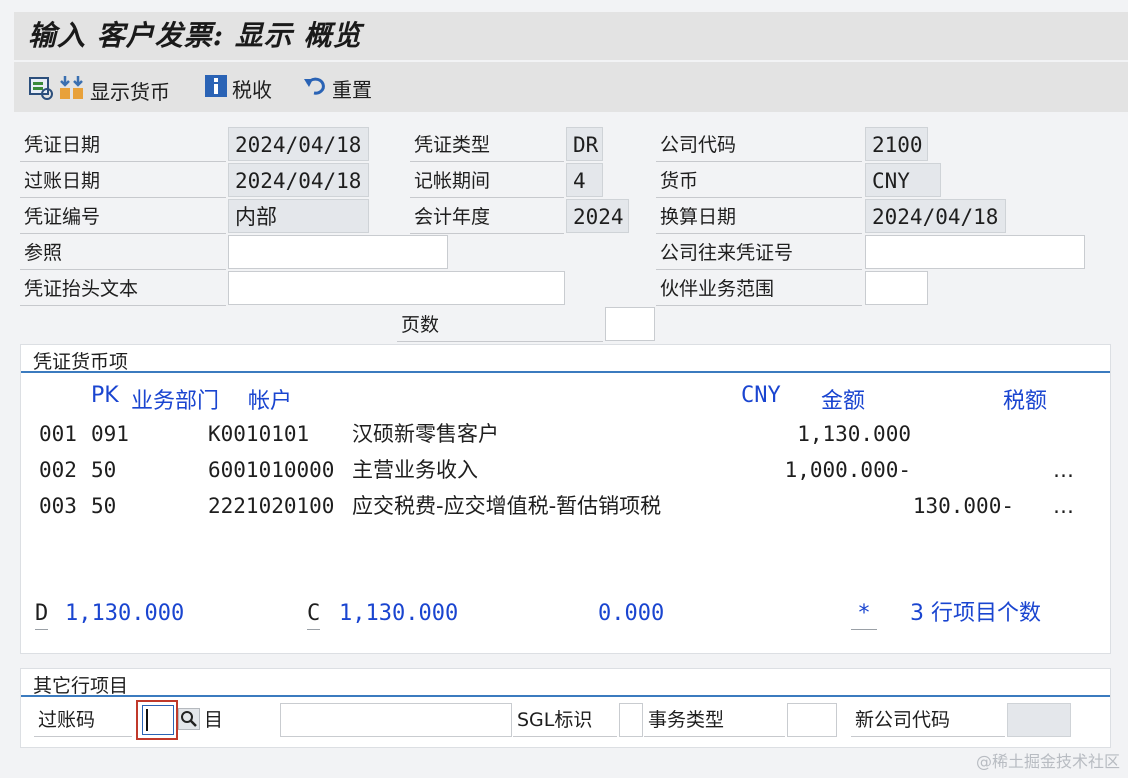 Image resolution: width=1128 pixels, height=778 pixels. Describe the element at coordinates (396, 720) in the screenshot. I see `account-input` at that location.